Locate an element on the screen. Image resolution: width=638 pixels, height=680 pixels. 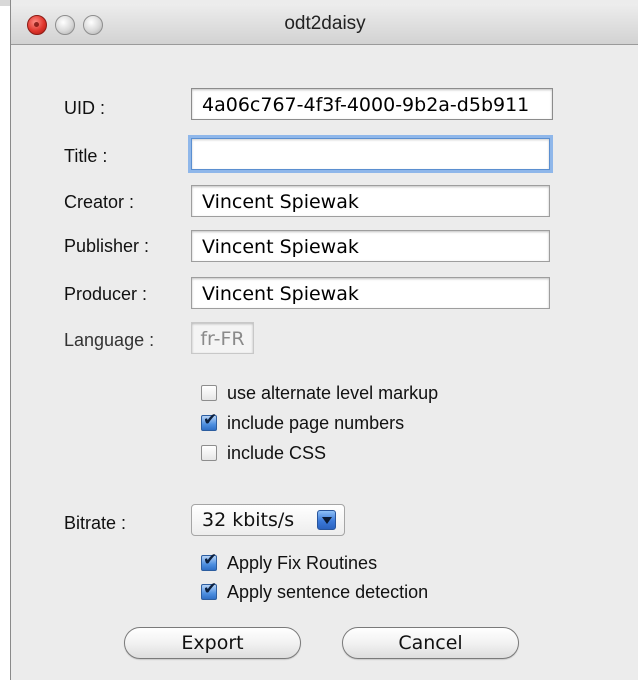
alternate-level-markup-label: use alternate level markup is located at coordinates (333, 393).